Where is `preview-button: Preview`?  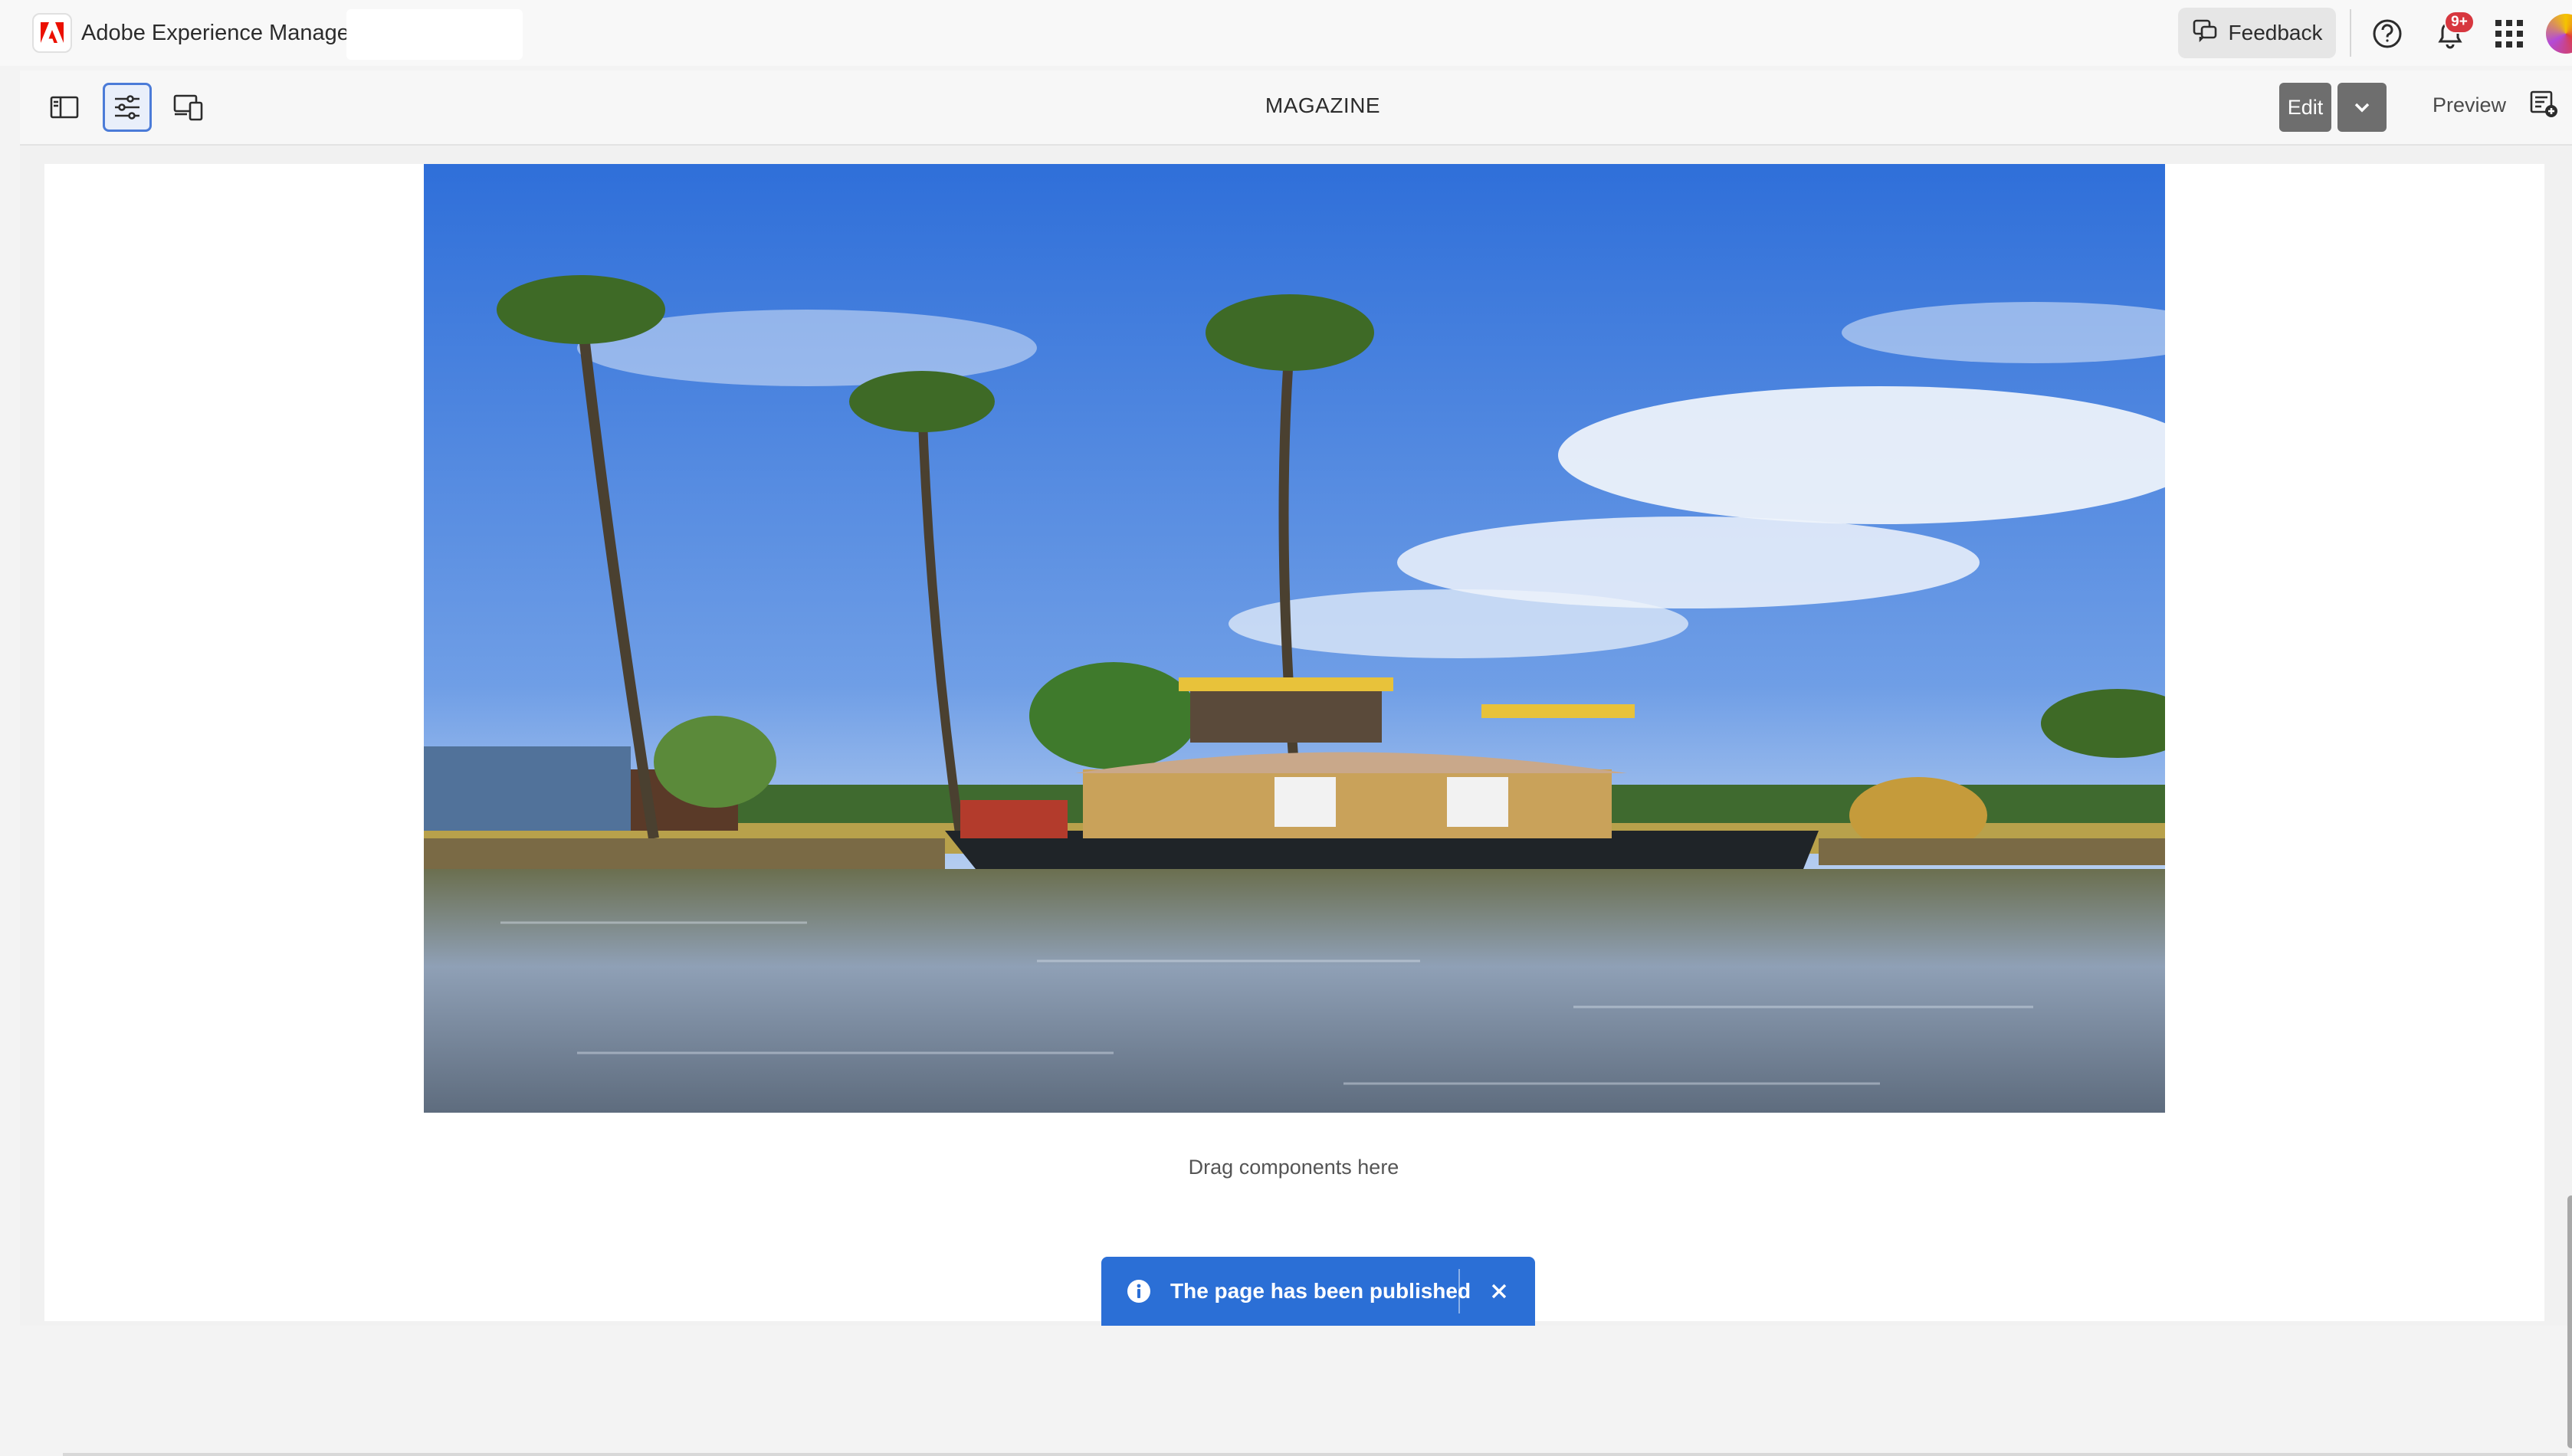
preview-button: Preview is located at coordinates (2469, 105).